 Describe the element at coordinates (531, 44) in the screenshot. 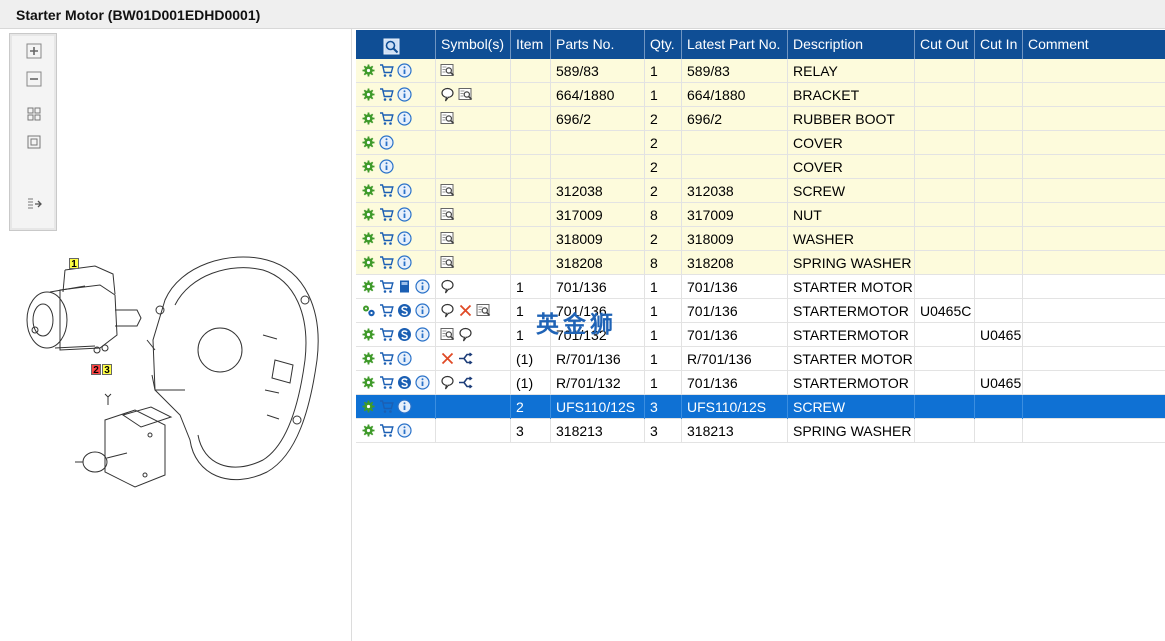

I see `column-header-item: Item` at that location.